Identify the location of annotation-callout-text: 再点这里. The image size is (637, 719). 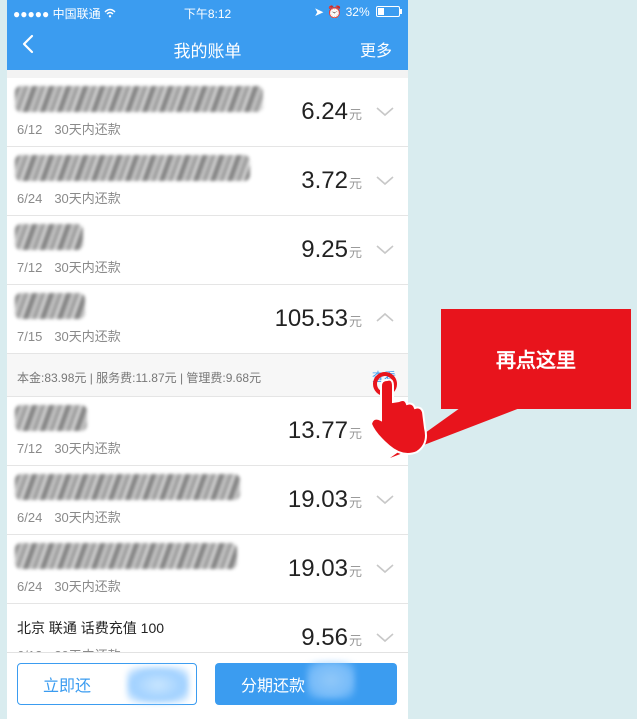
(536, 361).